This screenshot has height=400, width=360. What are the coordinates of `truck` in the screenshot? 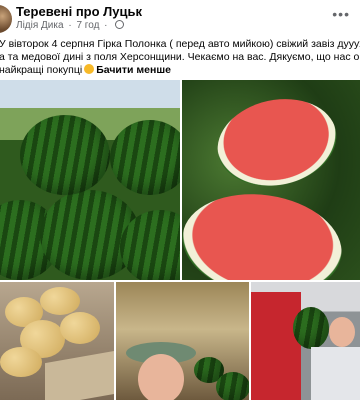 It's located at (276, 346).